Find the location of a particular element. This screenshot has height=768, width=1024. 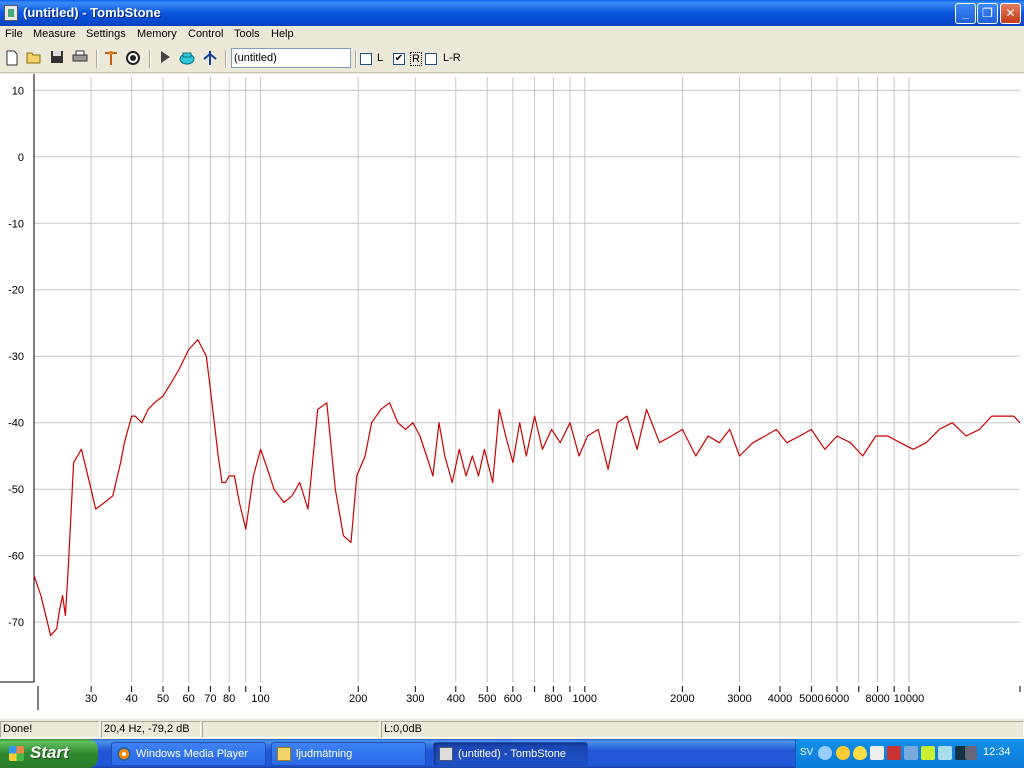

y-tick-label: 10 is located at coordinates (18, 91).